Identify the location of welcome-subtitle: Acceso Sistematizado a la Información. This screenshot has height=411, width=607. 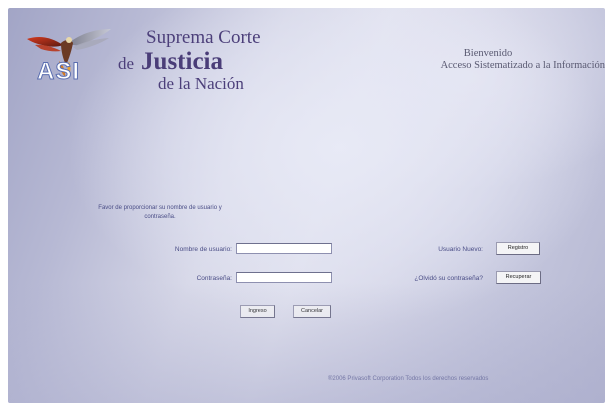
(522, 65).